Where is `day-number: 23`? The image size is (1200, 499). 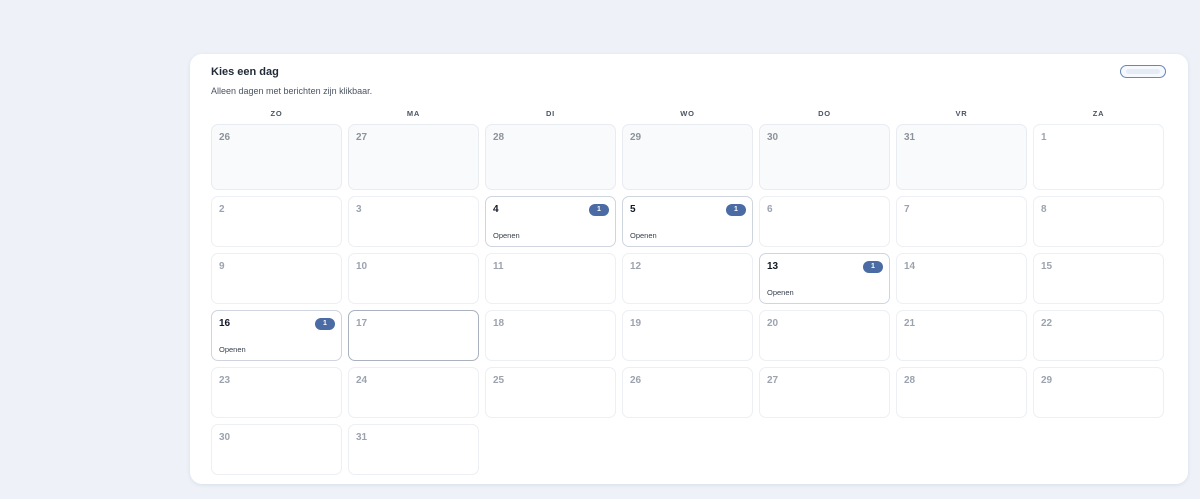 day-number: 23 is located at coordinates (225, 380).